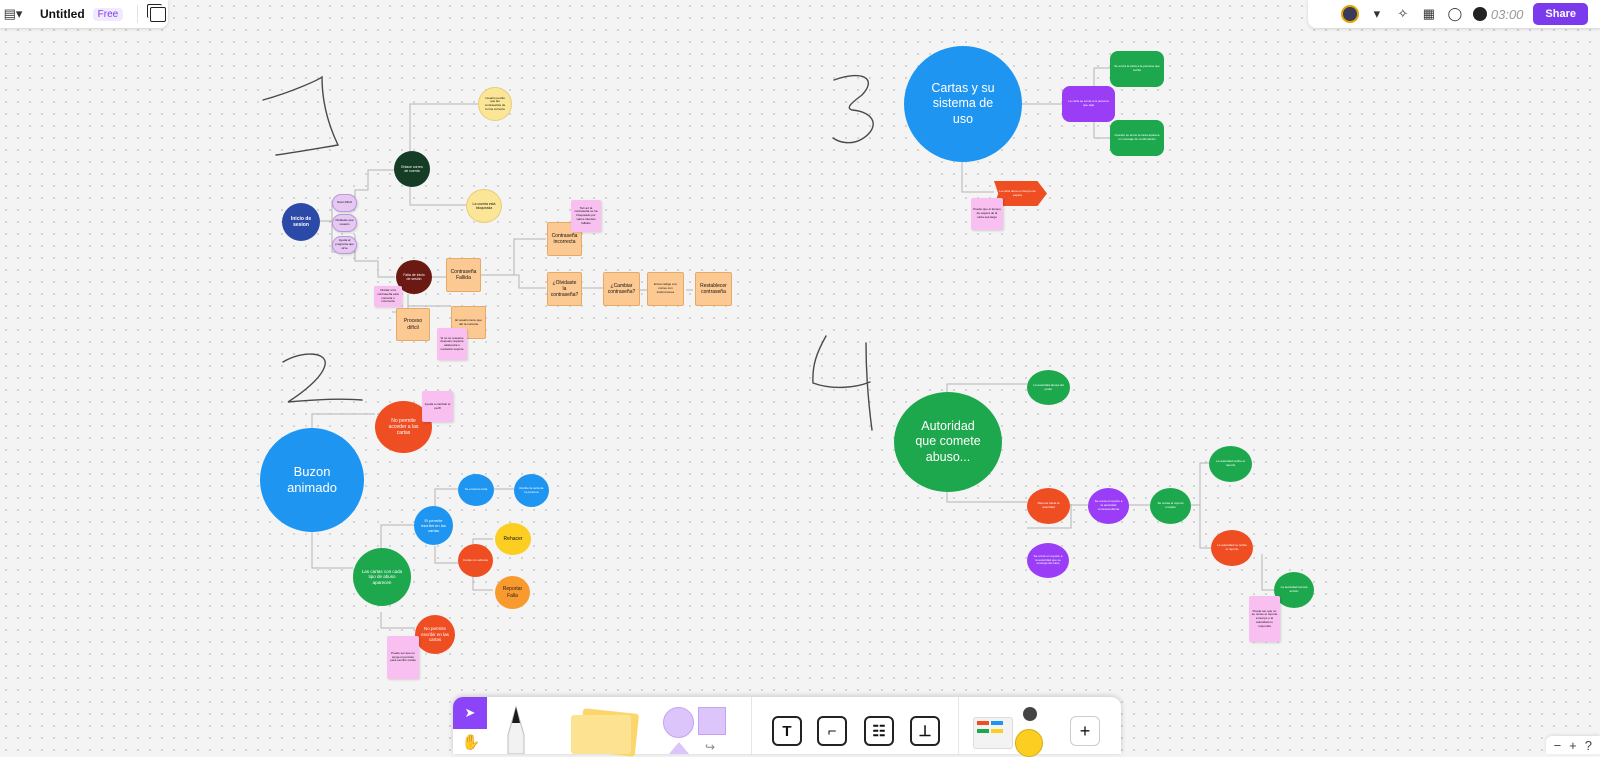  I want to click on map1-upper-branch: Enlace correo de cuenta, so click(412, 169).